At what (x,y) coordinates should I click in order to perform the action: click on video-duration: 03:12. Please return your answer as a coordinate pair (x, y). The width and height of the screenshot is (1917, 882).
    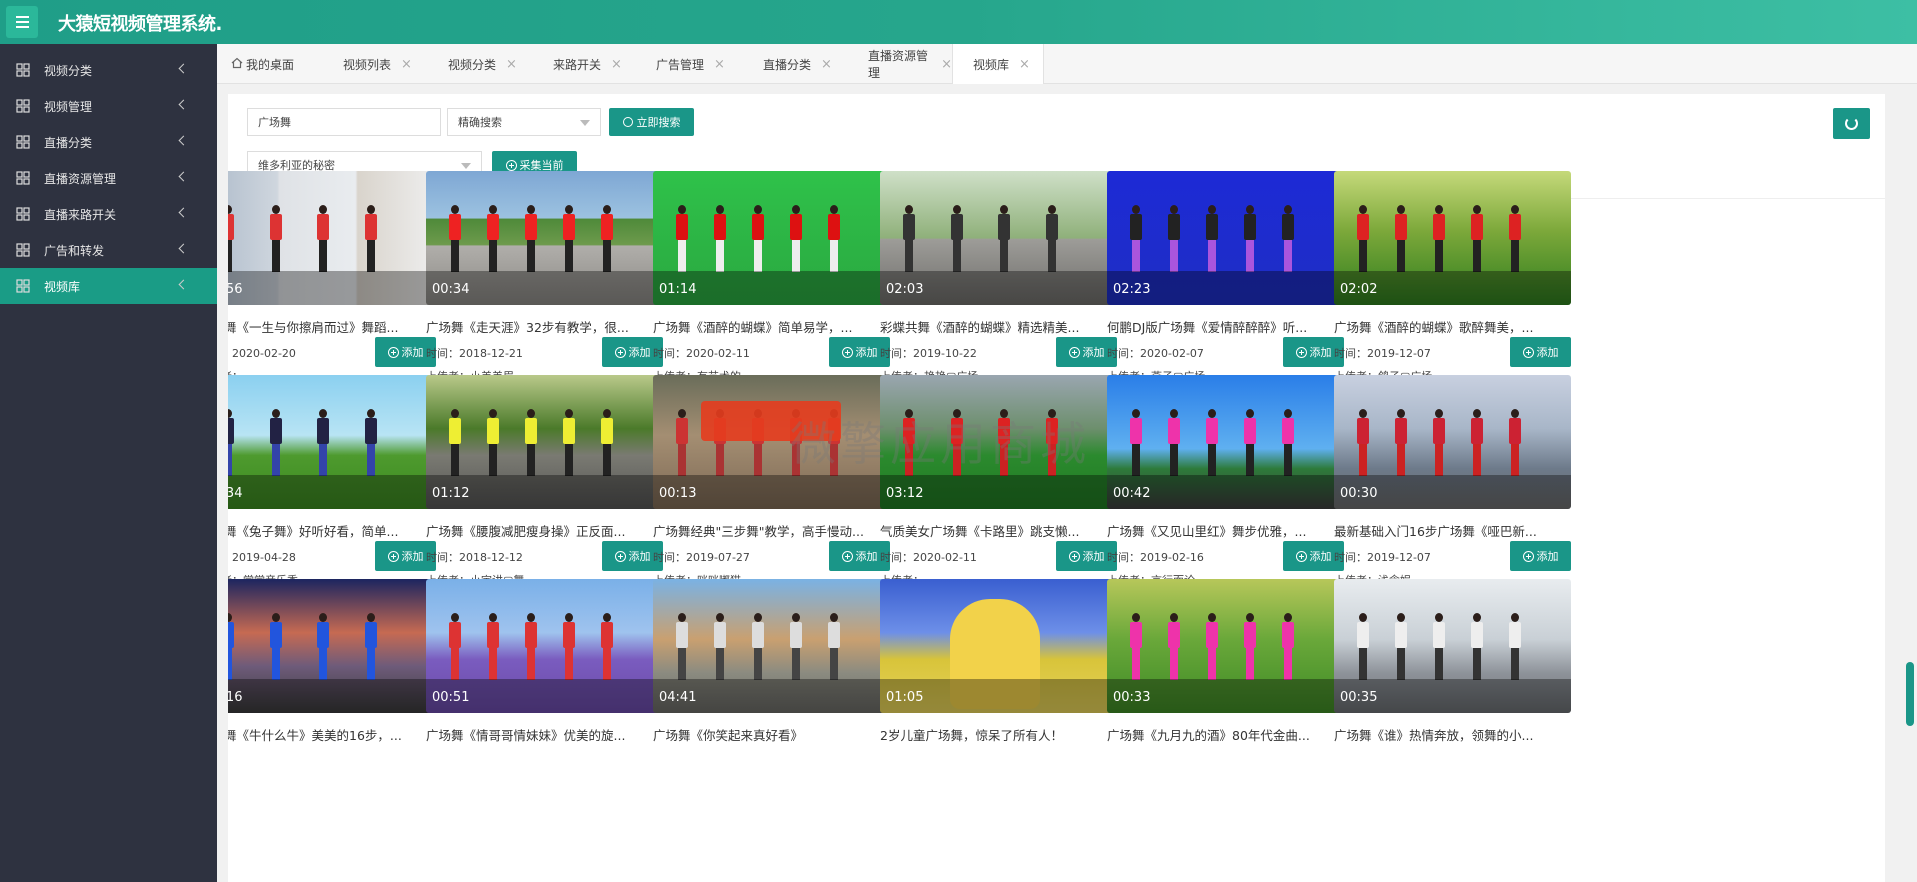
    Looking at the image, I should click on (905, 493).